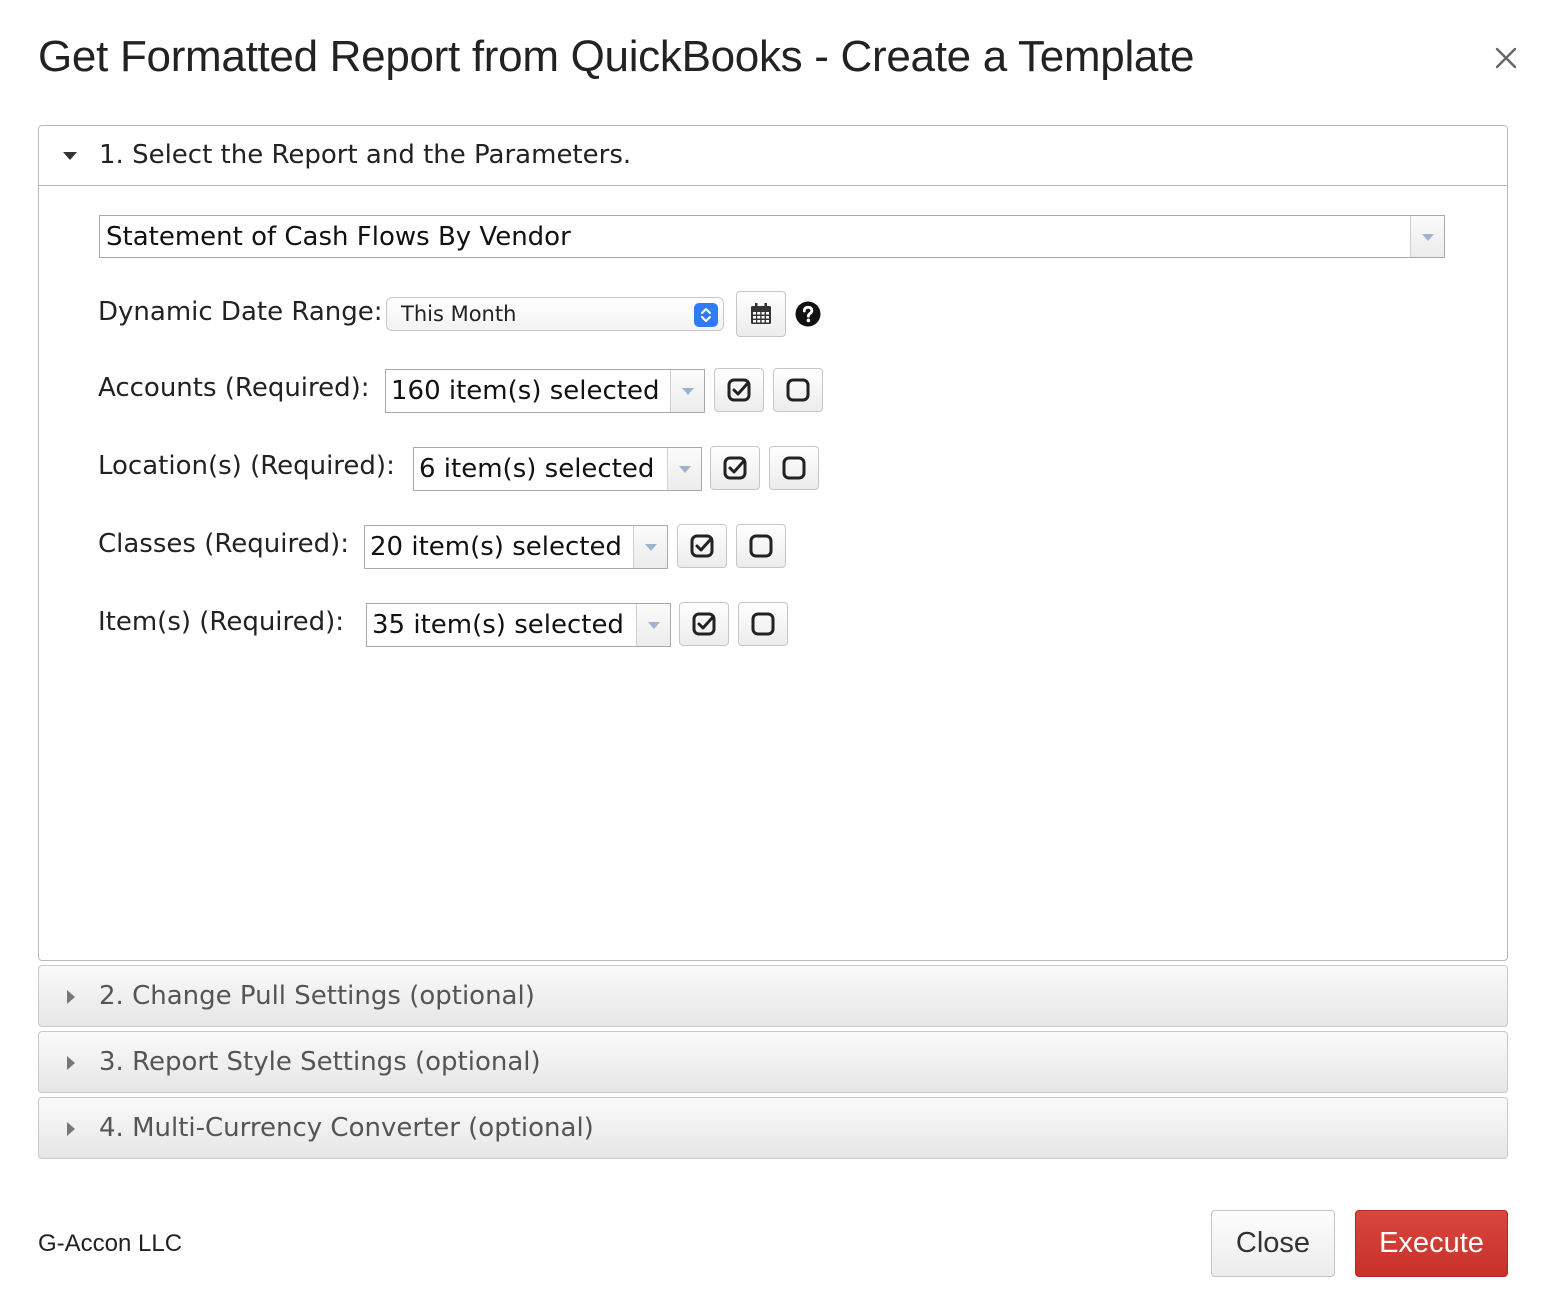  I want to click on locations-deselect-all-button, so click(794, 468).